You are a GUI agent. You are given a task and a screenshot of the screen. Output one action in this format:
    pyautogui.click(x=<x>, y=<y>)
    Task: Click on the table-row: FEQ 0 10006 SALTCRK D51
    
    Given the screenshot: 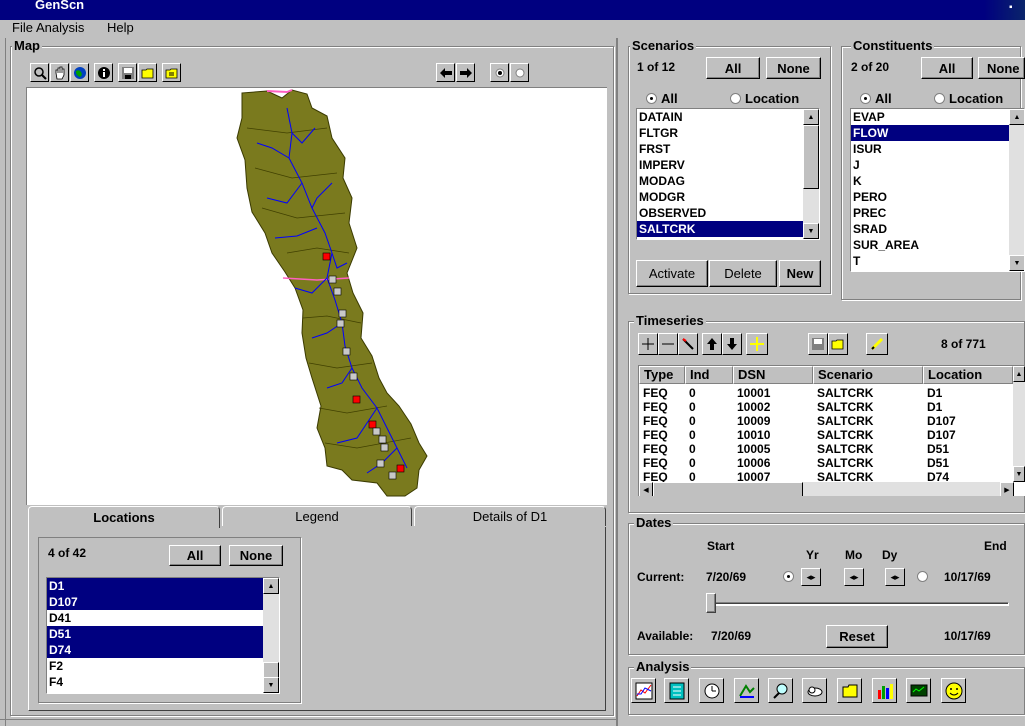 What is the action you would take?
    pyautogui.click(x=826, y=463)
    